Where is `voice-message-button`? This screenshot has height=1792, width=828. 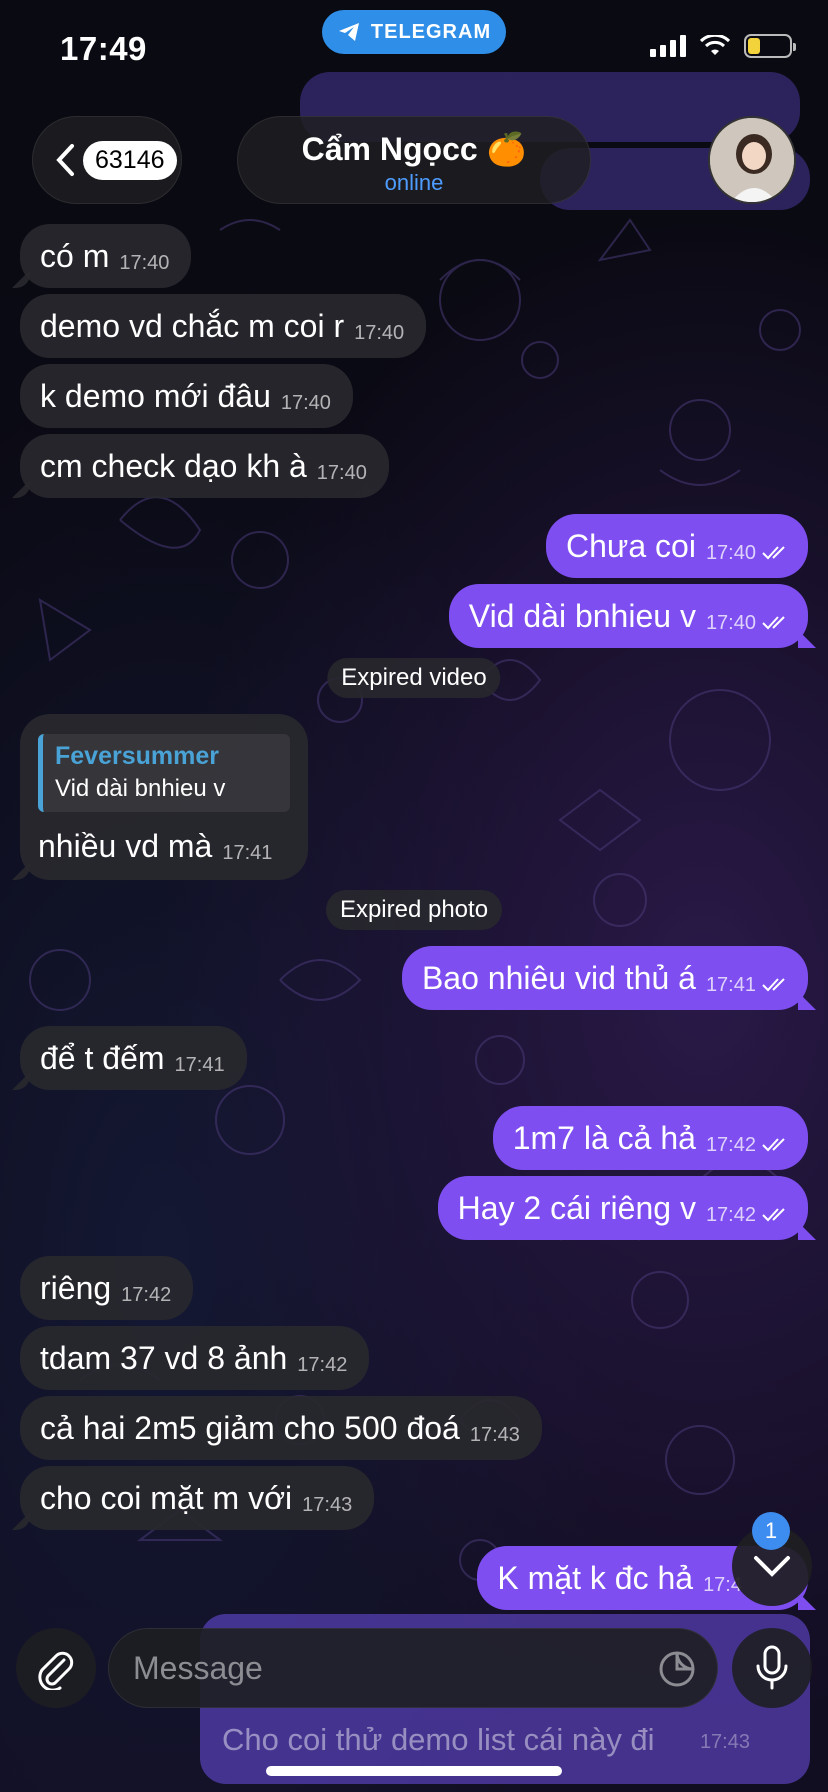 voice-message-button is located at coordinates (772, 1668).